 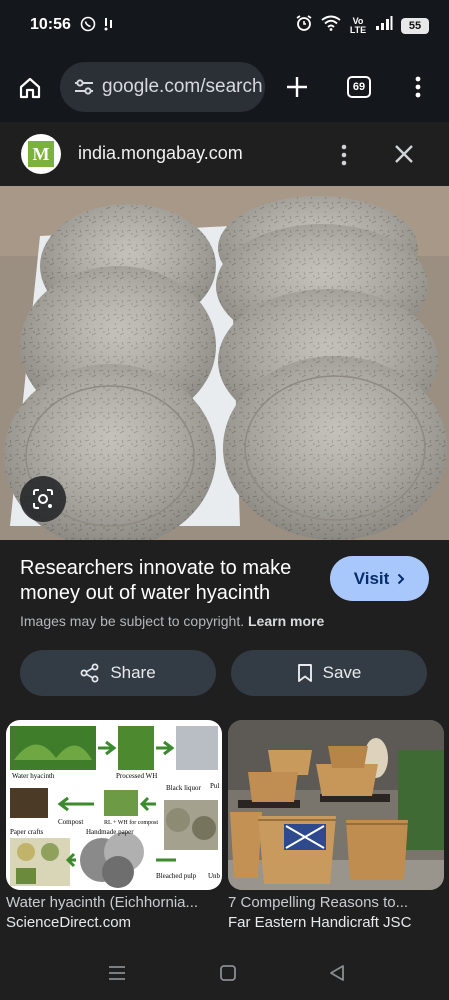 I want to click on diagram-label: Unb, so click(x=214, y=876).